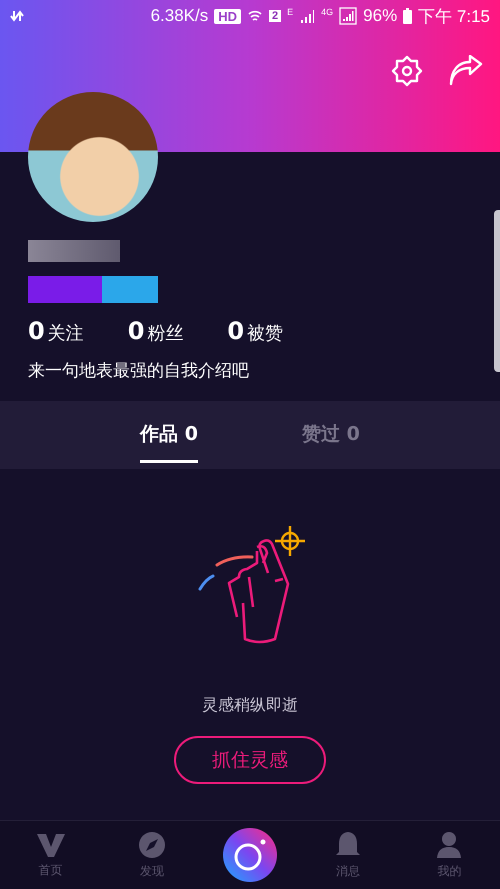 The width and height of the screenshot is (500, 889). I want to click on stat-label: 关注, so click(66, 333).